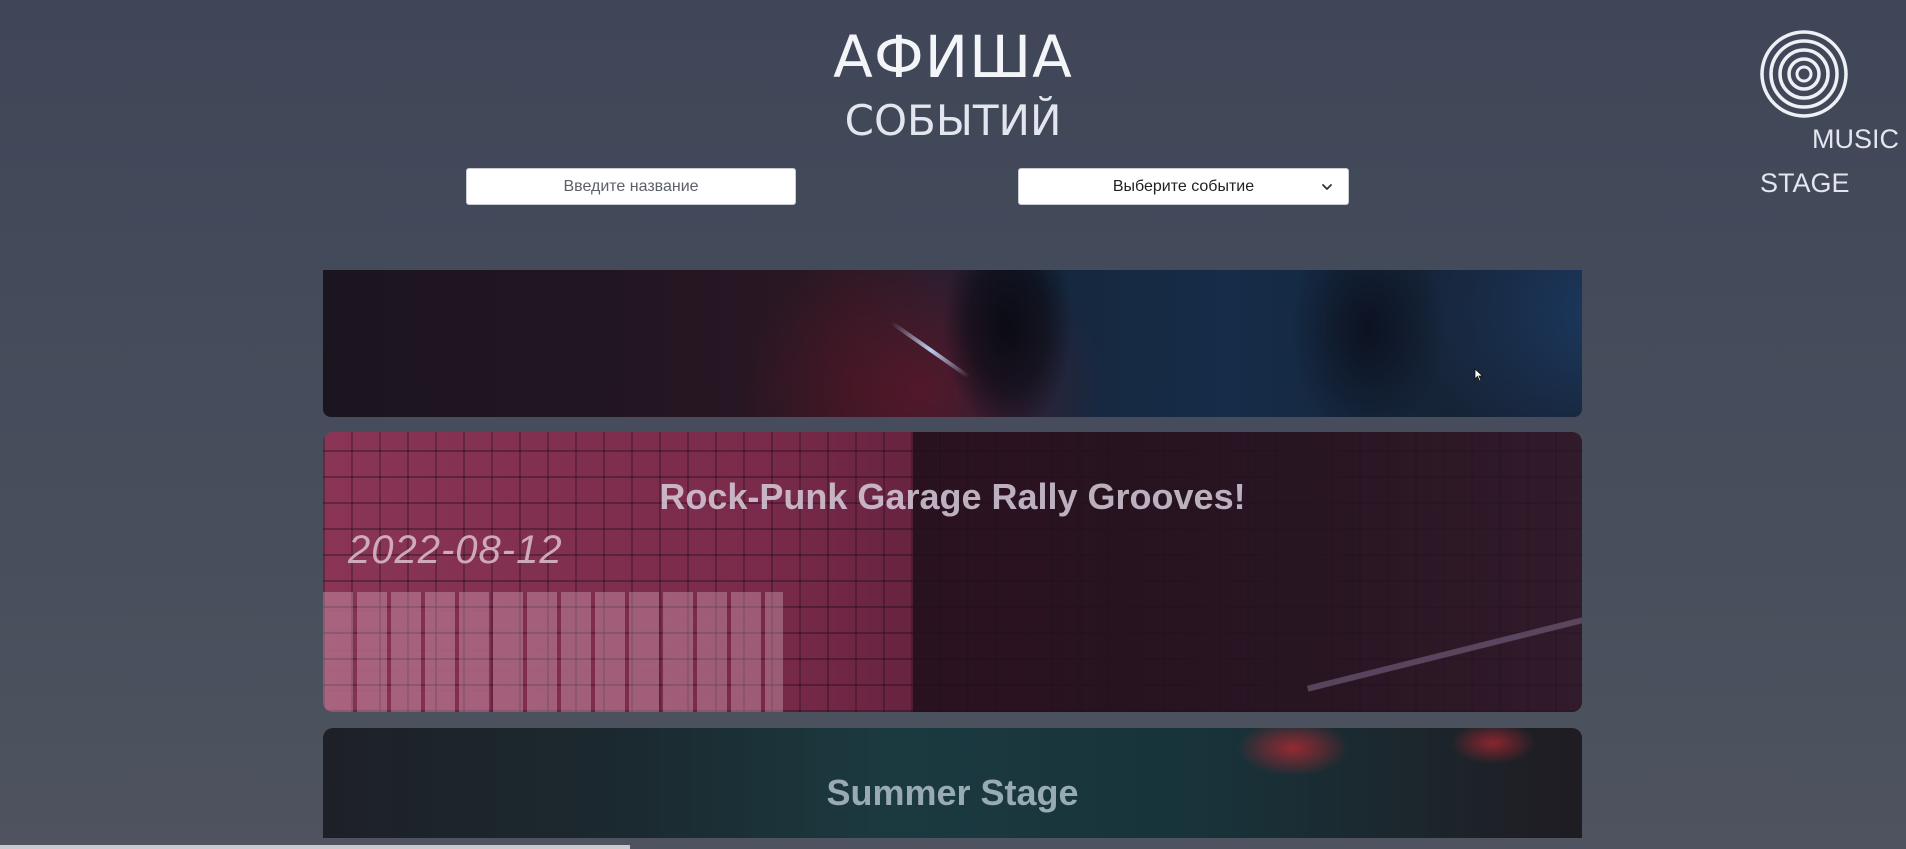 This screenshot has width=1906, height=849. I want to click on event-select: Выберите событие, so click(1183, 186).